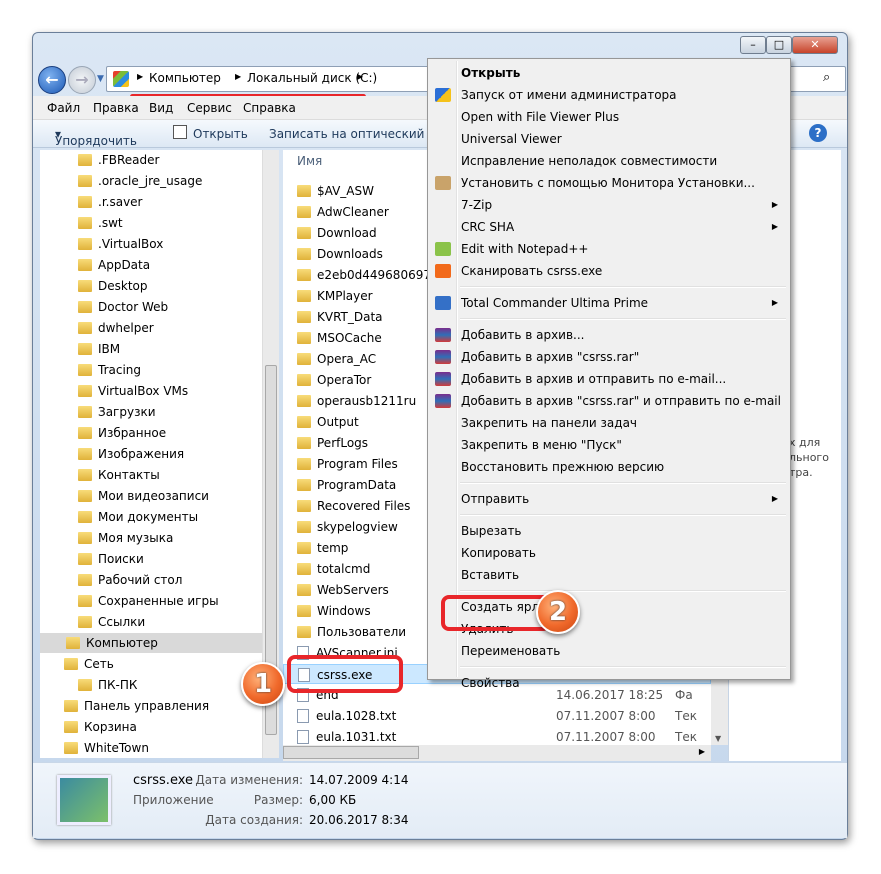  What do you see at coordinates (96, 137) in the screenshot?
I see `organize-button: Упорядочить ▾` at bounding box center [96, 137].